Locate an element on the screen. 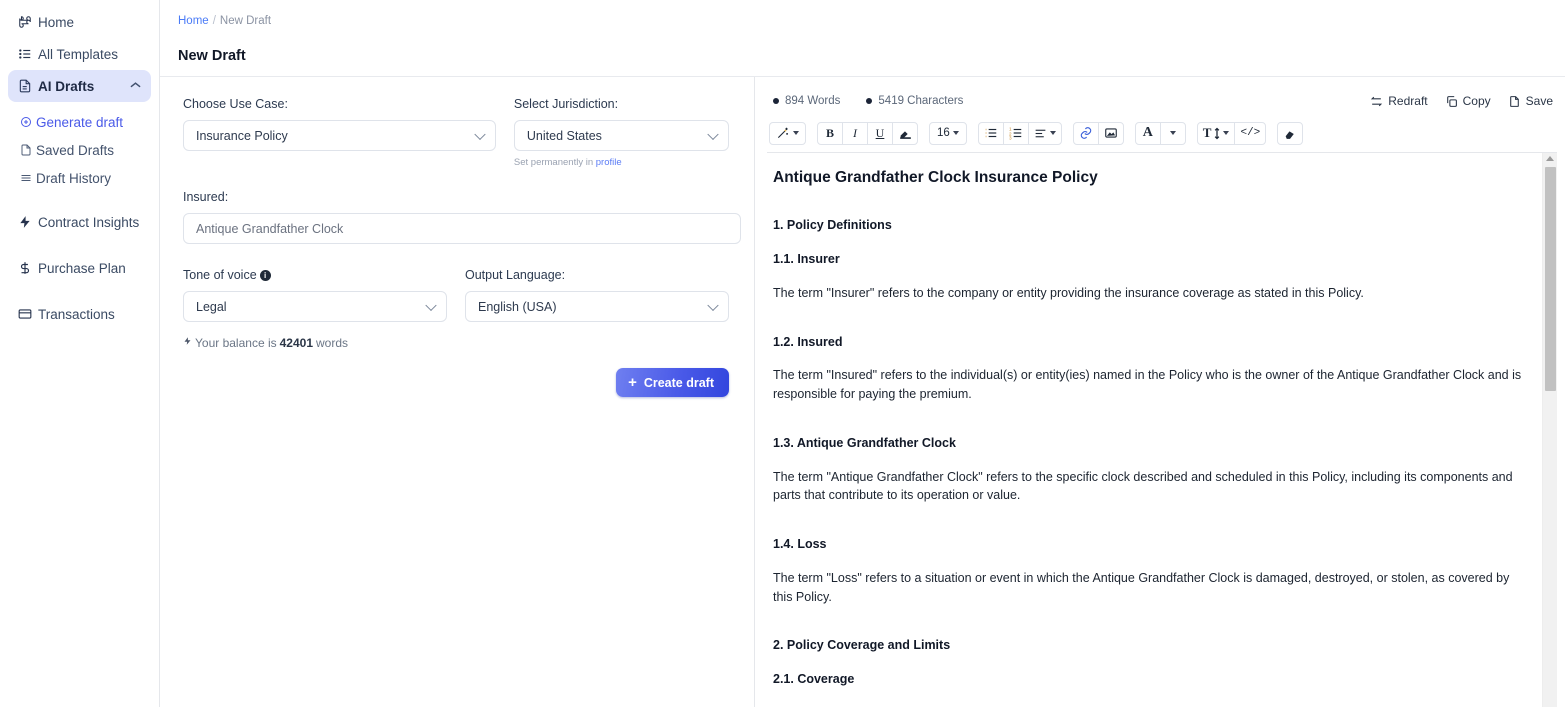 The width and height of the screenshot is (1565, 707). sidebar-item-saved-drafts: Saved Drafts is located at coordinates (79, 150).